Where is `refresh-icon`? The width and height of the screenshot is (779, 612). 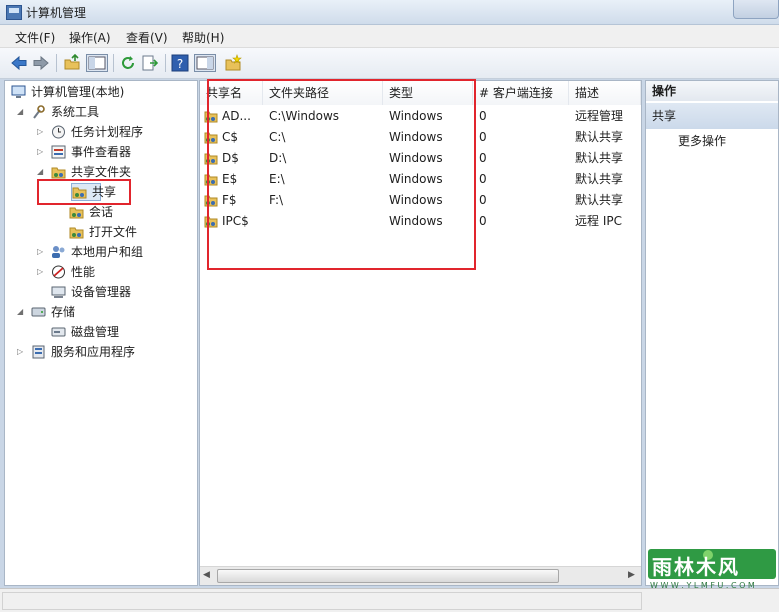
refresh-icon is located at coordinates (128, 63).